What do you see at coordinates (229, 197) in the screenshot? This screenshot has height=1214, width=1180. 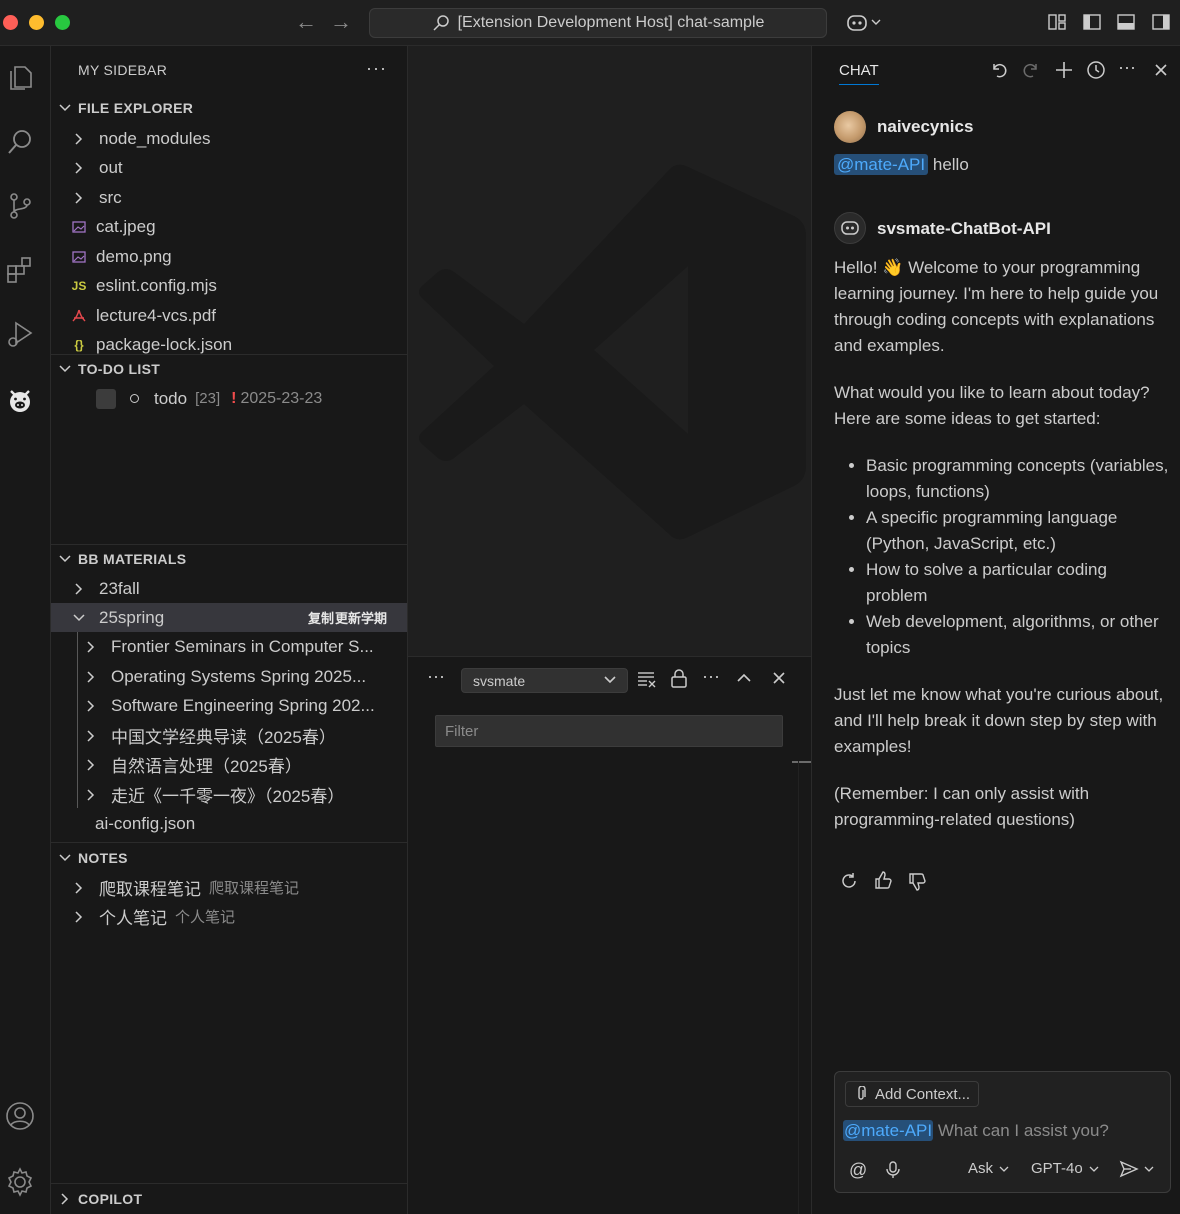 I see `tree-item-src: src` at bounding box center [229, 197].